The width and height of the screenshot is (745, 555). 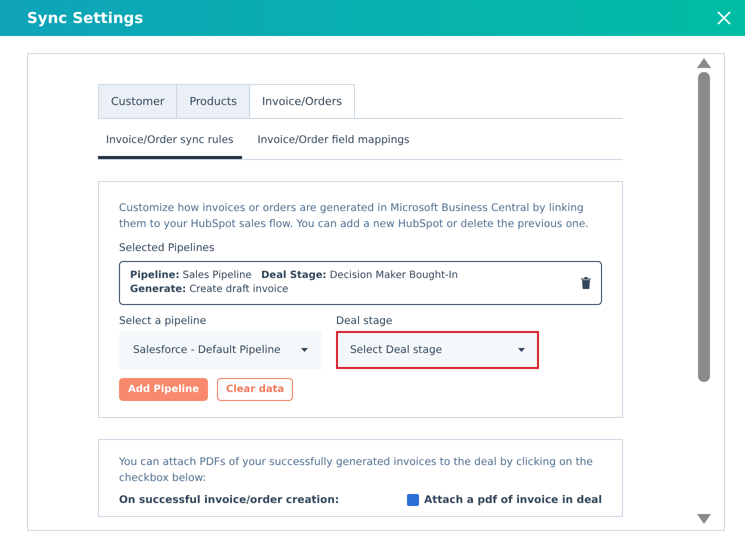 I want to click on scroll-thumb, so click(x=704, y=227).